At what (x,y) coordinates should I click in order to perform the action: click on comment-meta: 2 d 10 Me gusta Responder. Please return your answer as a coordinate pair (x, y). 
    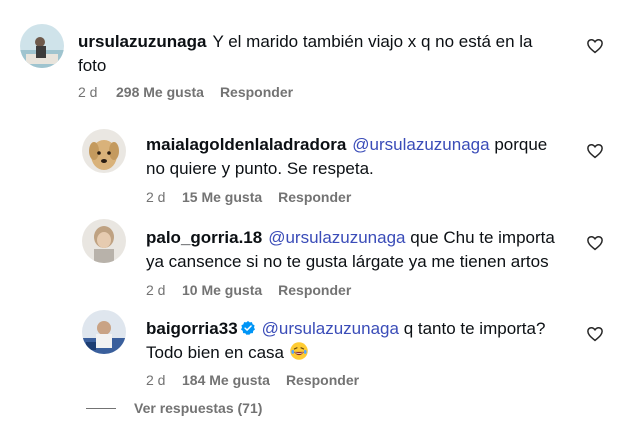
    Looking at the image, I should click on (248, 290).